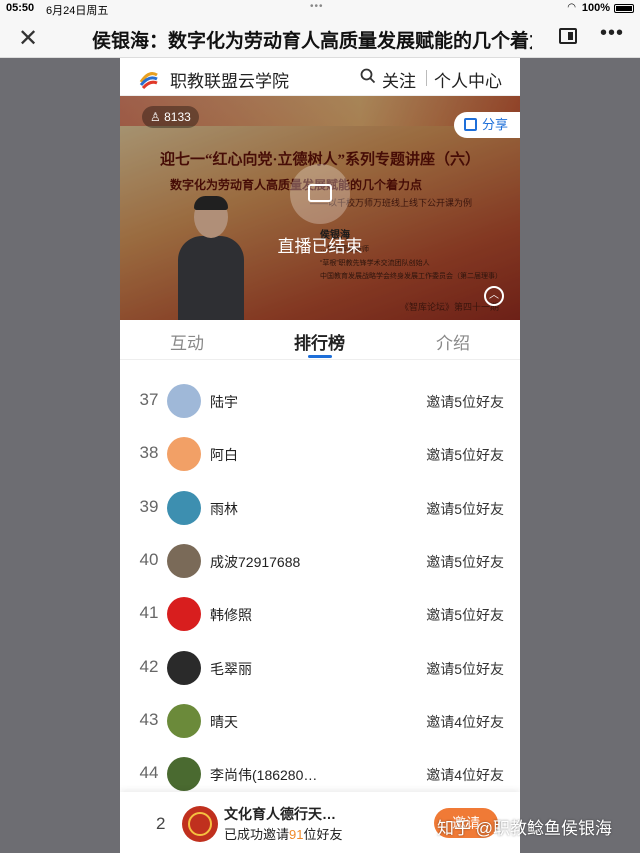  Describe the element at coordinates (470, 124) in the screenshot. I see `share-icon` at that location.